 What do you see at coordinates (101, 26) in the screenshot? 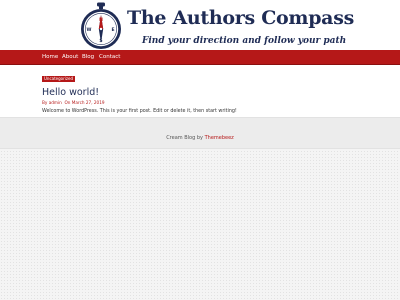
I see `compass-logo-icon: N E S W` at bounding box center [101, 26].